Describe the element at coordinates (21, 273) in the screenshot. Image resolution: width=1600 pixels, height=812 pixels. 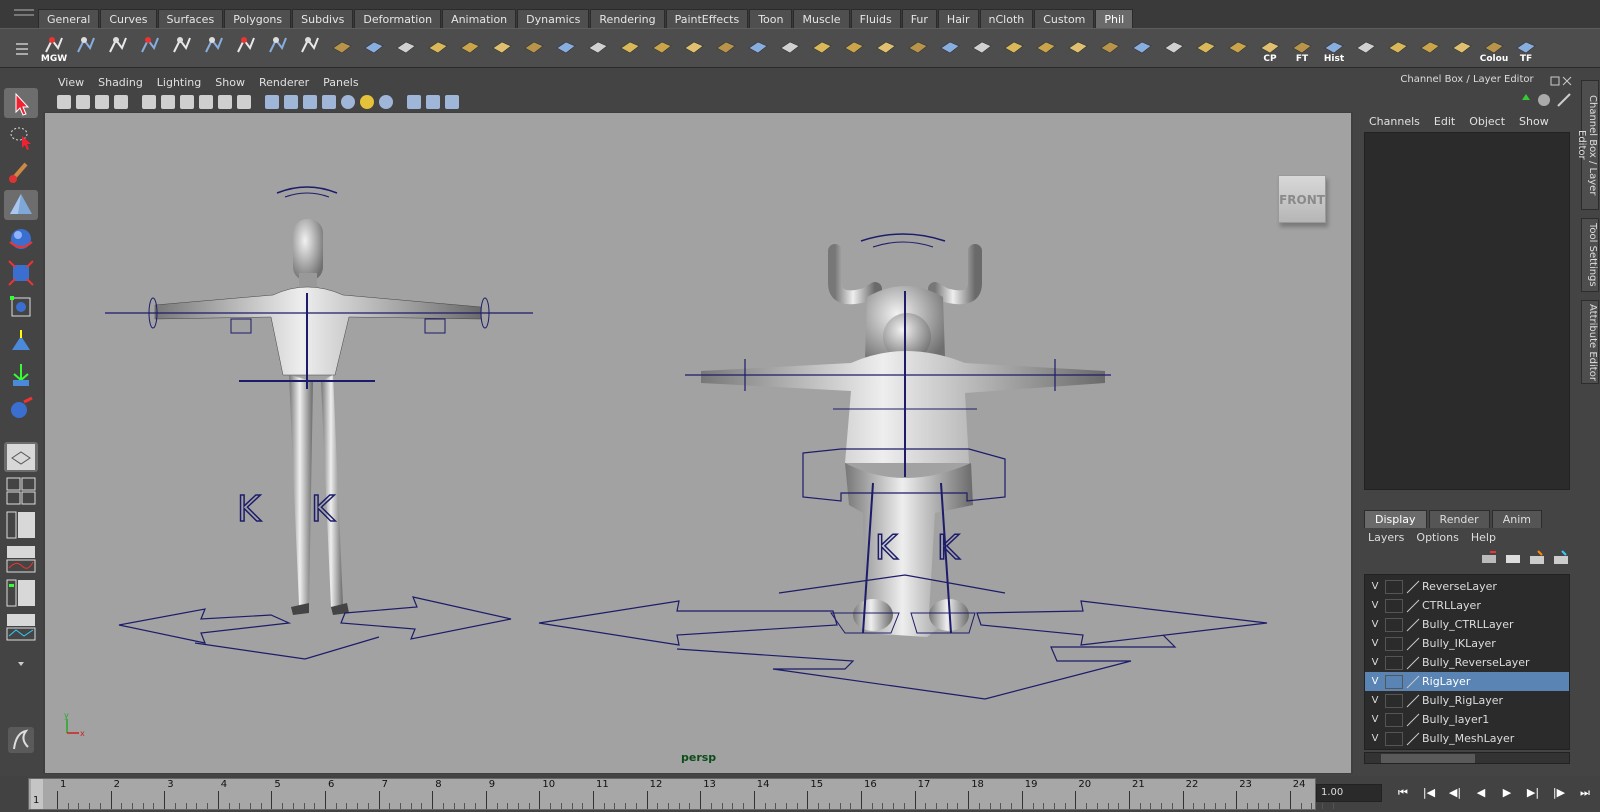
I see `scale-tool-icon` at that location.